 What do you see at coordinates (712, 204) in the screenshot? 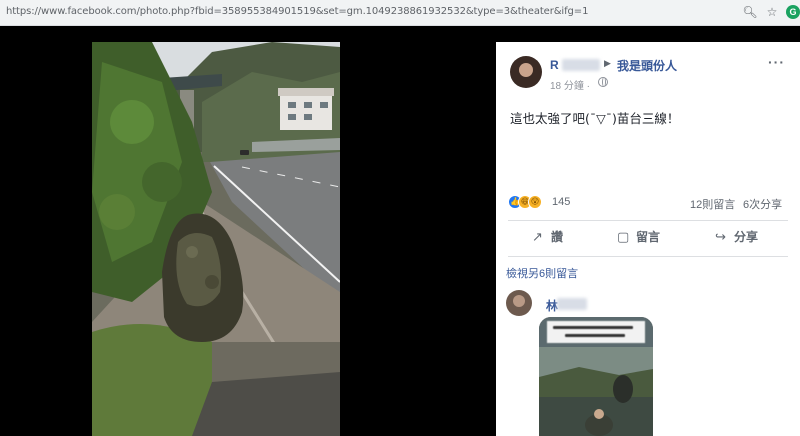
I see `comment-count: 12則留言` at bounding box center [712, 204].